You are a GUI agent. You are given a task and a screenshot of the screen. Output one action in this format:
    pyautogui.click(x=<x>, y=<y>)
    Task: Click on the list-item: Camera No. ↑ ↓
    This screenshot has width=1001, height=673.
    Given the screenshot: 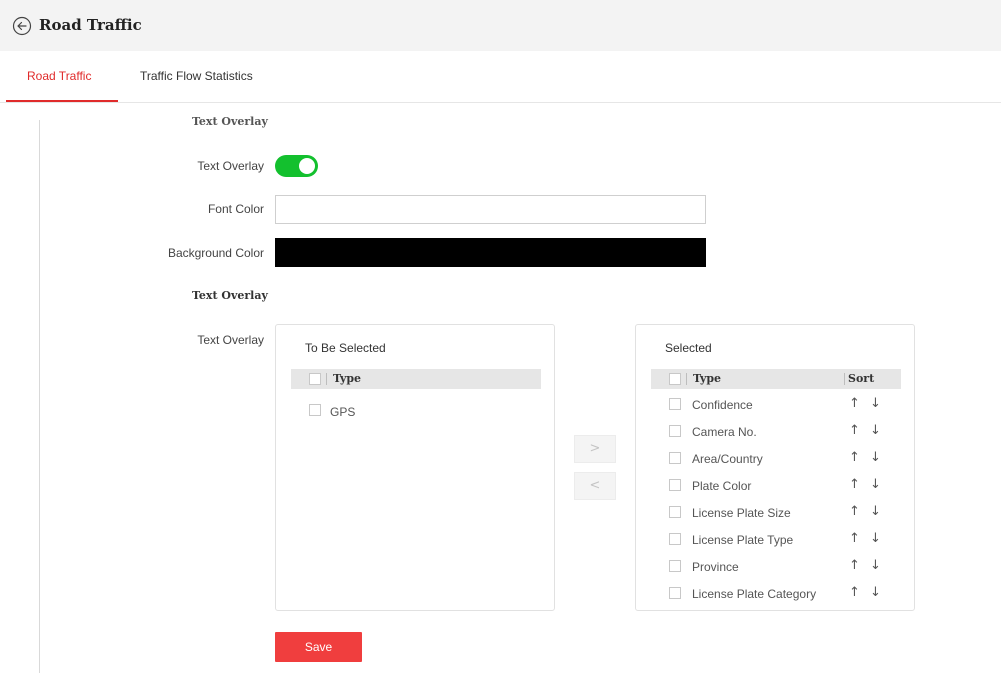 What is the action you would take?
    pyautogui.click(x=779, y=432)
    